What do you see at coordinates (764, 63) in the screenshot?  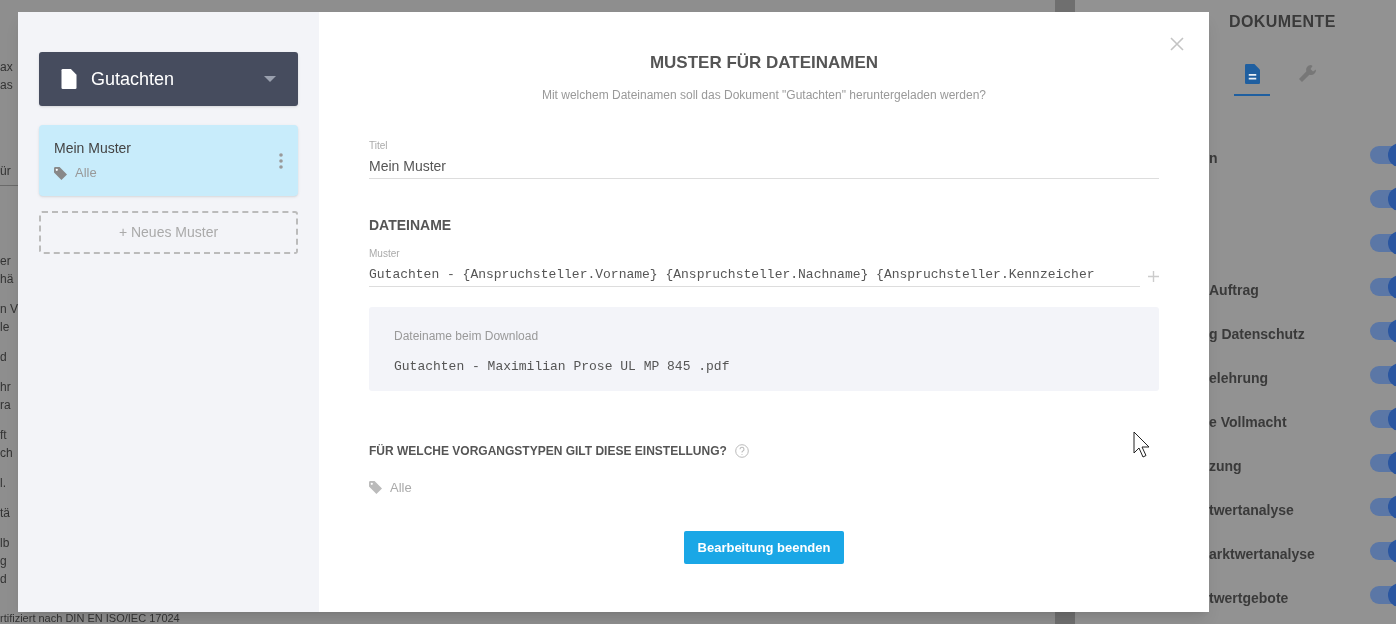 I see `dialog-title: MUSTER FÜR DATEINAMEN` at bounding box center [764, 63].